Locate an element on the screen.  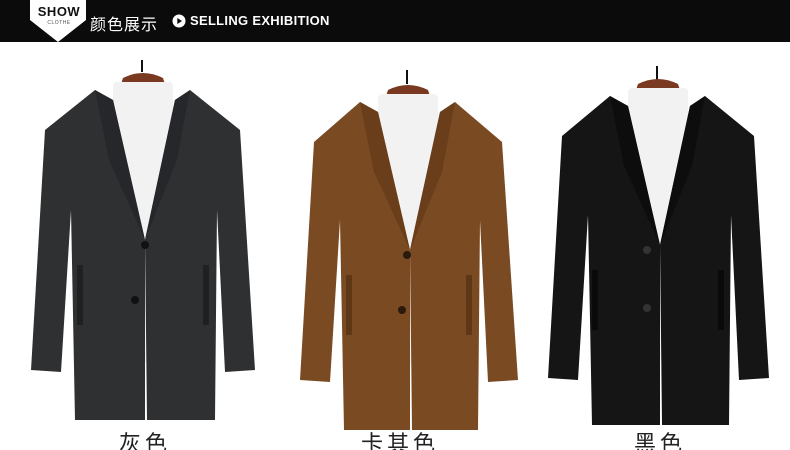
badge-subtitle: CLOTHE is located at coordinates (59, 23).